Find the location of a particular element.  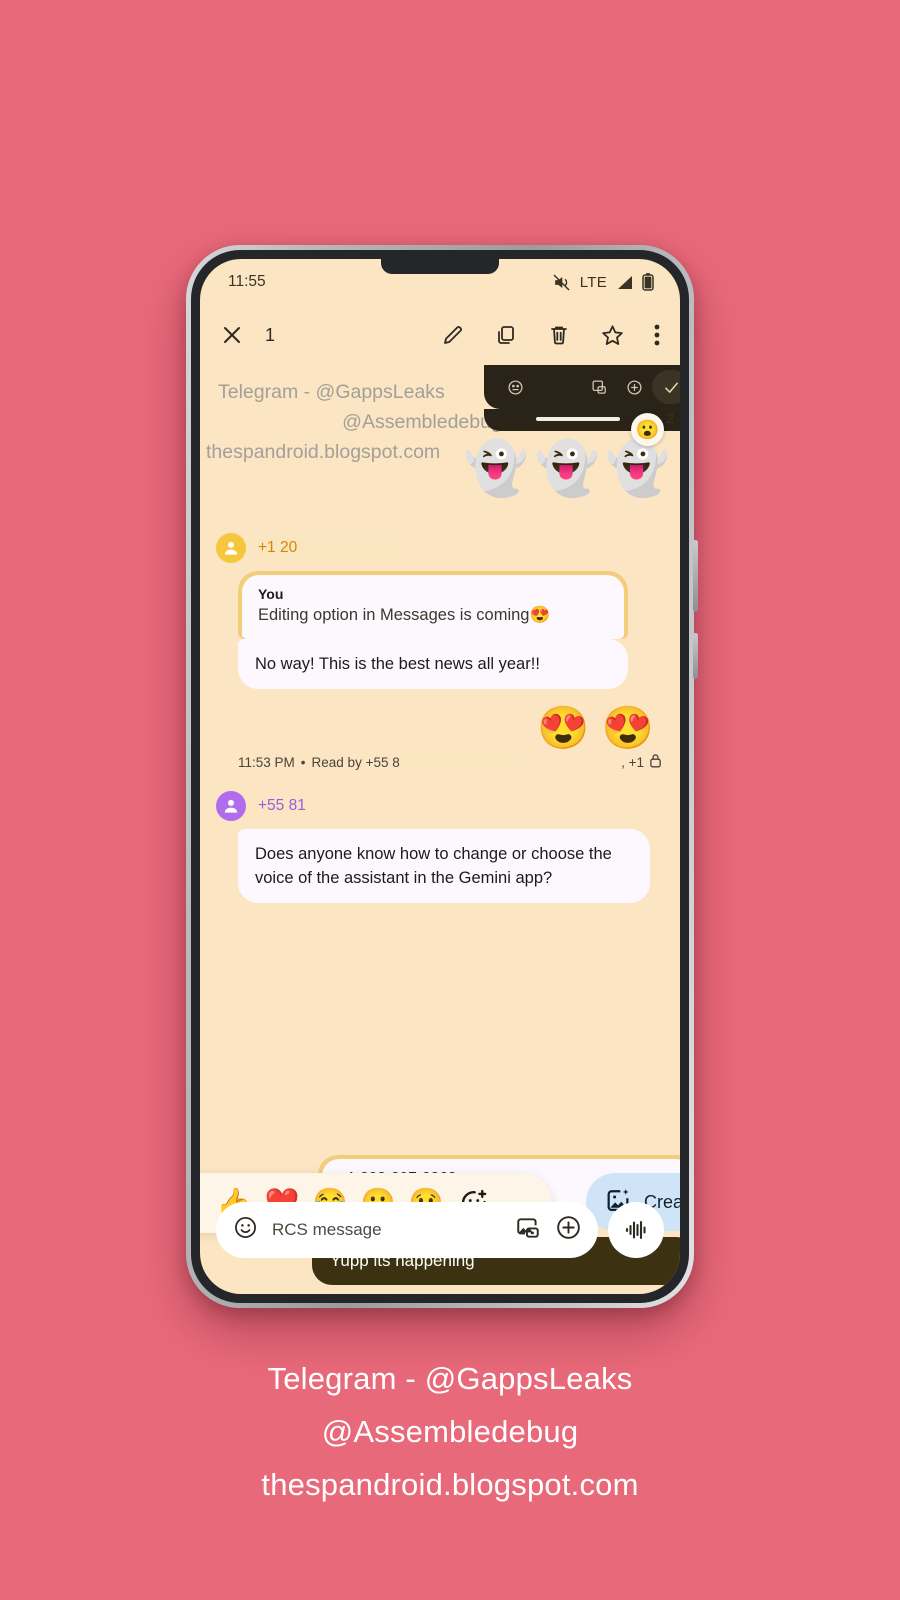

status-time: 11:55 is located at coordinates (247, 281).